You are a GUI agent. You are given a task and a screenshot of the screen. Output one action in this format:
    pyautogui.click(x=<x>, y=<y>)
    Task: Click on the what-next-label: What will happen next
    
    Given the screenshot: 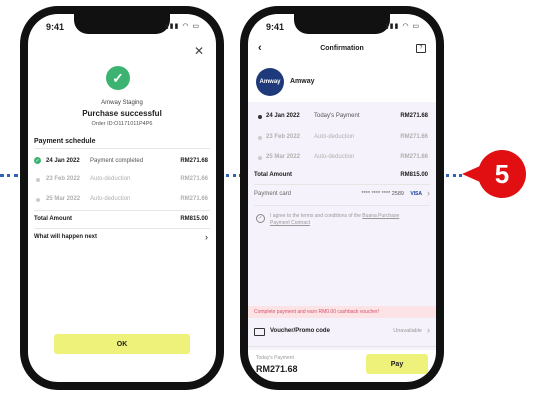 What is the action you would take?
    pyautogui.click(x=66, y=237)
    